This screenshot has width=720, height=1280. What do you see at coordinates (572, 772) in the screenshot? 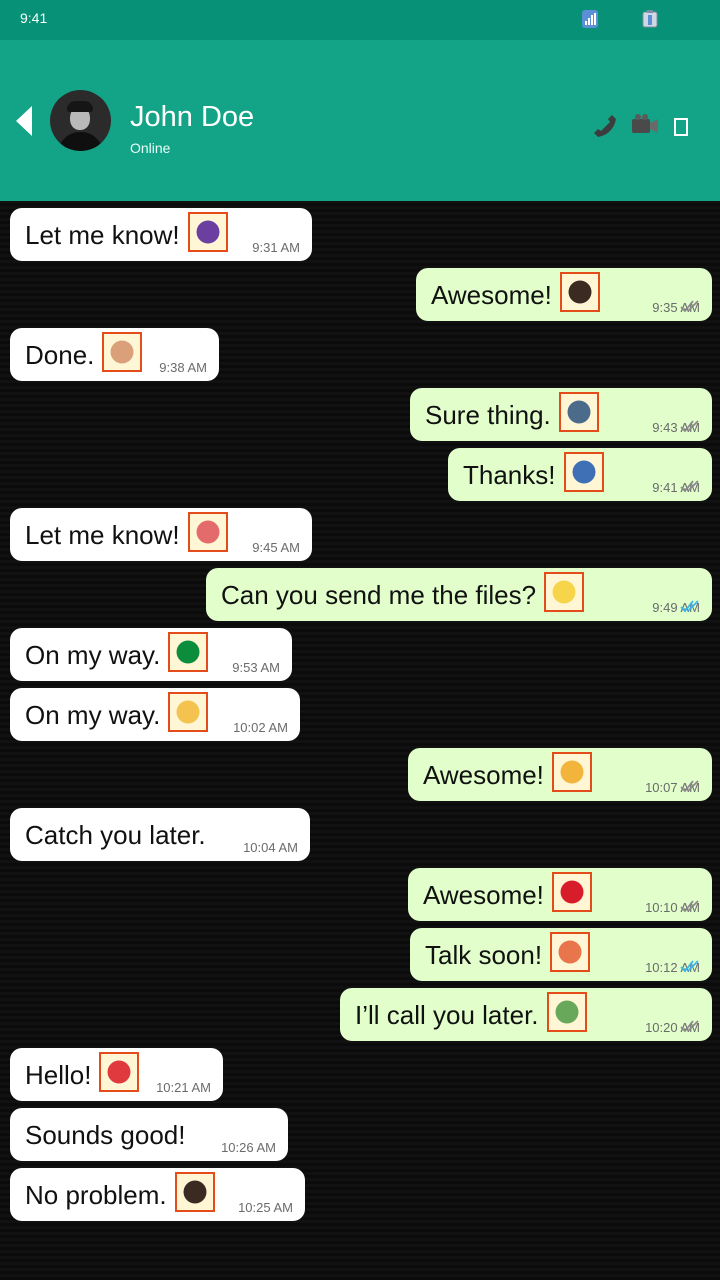
I see `family-emoji` at bounding box center [572, 772].